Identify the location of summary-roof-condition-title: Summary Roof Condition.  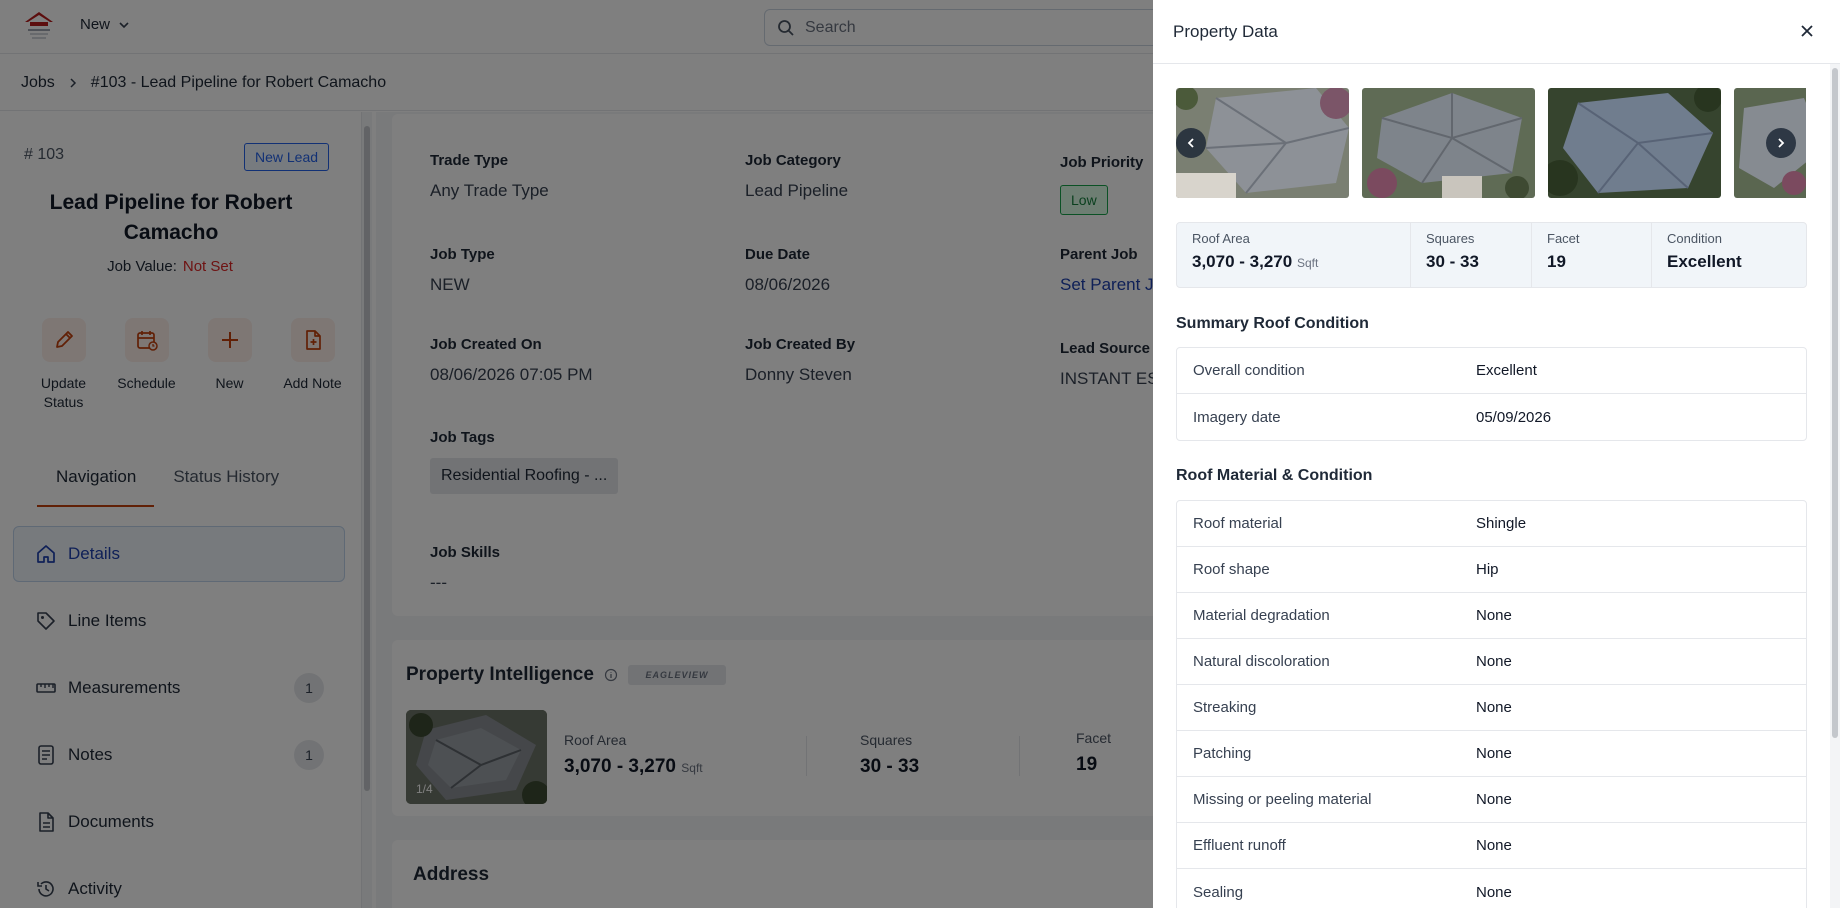
(1272, 323).